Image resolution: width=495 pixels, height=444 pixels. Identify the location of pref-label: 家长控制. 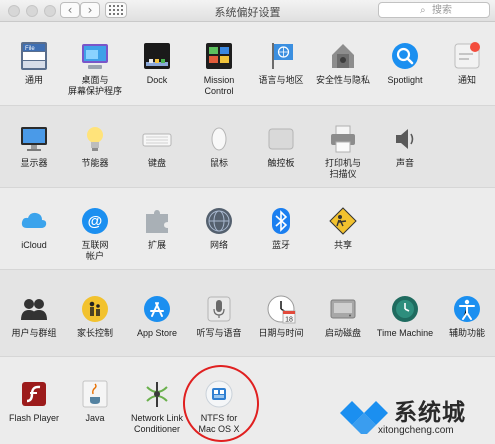
(94, 333).